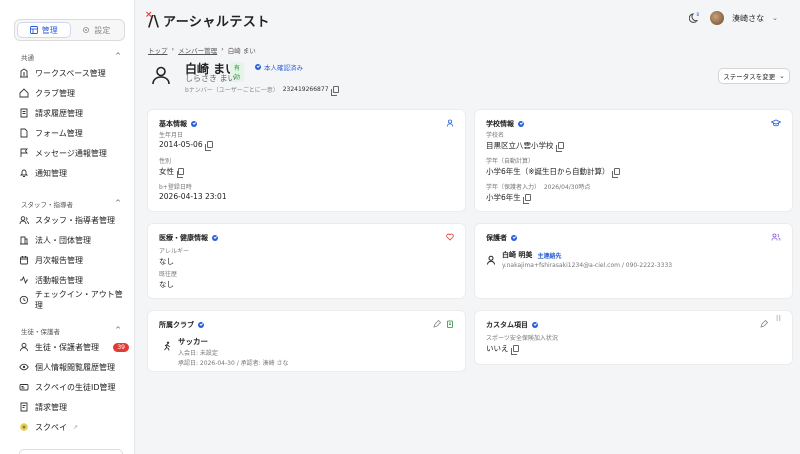  I want to click on external-link-icon: ↗, so click(76, 427).